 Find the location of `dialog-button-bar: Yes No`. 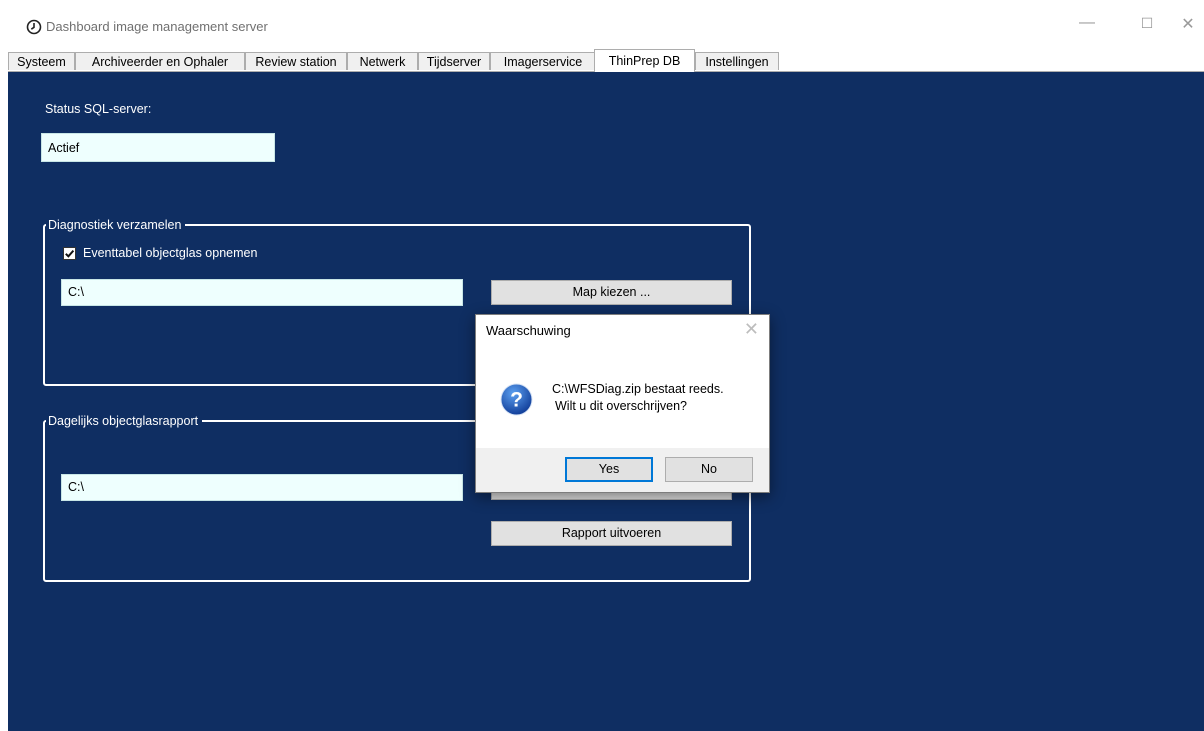

dialog-button-bar: Yes No is located at coordinates (622, 470).